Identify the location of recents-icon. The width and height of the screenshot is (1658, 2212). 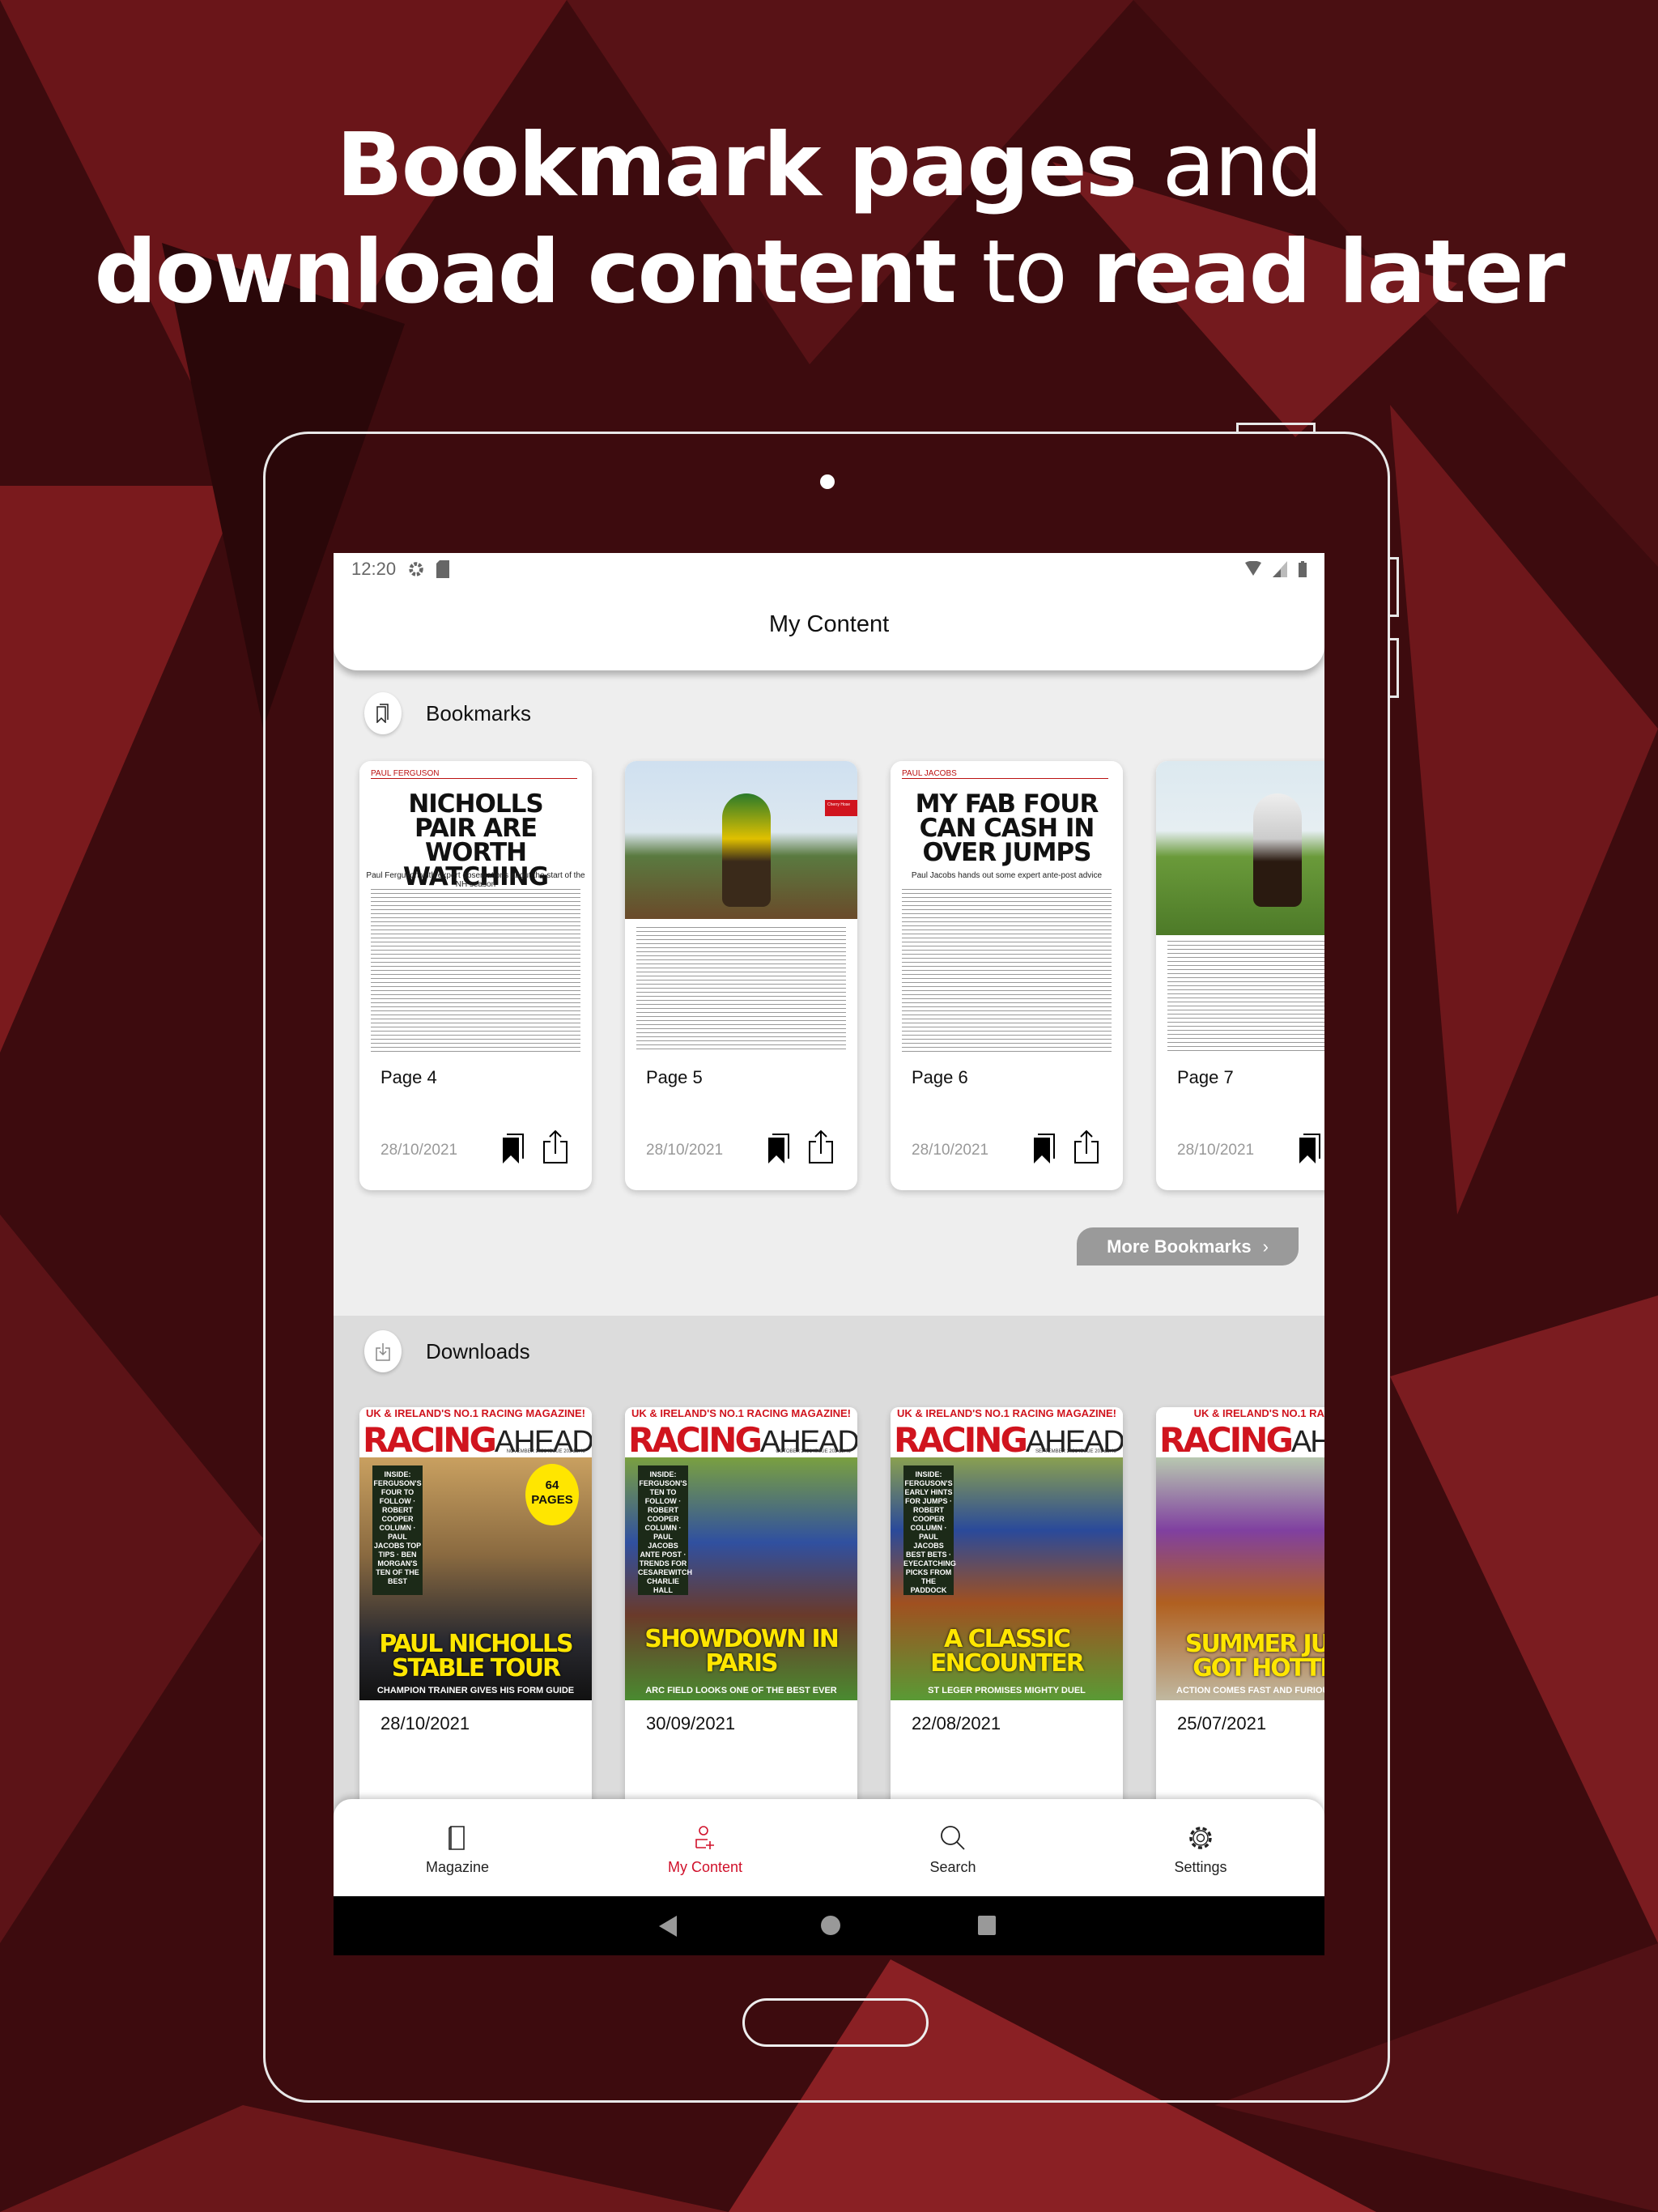
(987, 1926).